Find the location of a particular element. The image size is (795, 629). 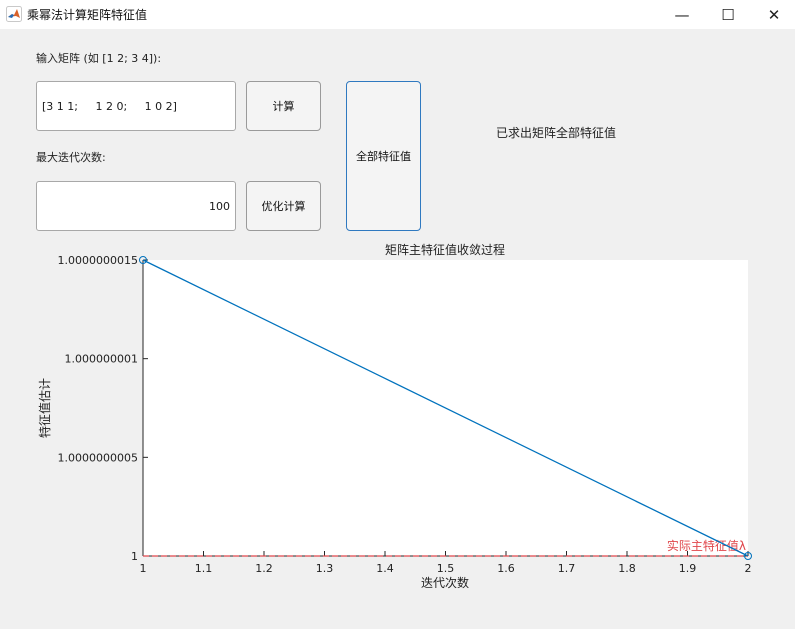

y-axis-label: 特征值估计 is located at coordinates (44, 408).